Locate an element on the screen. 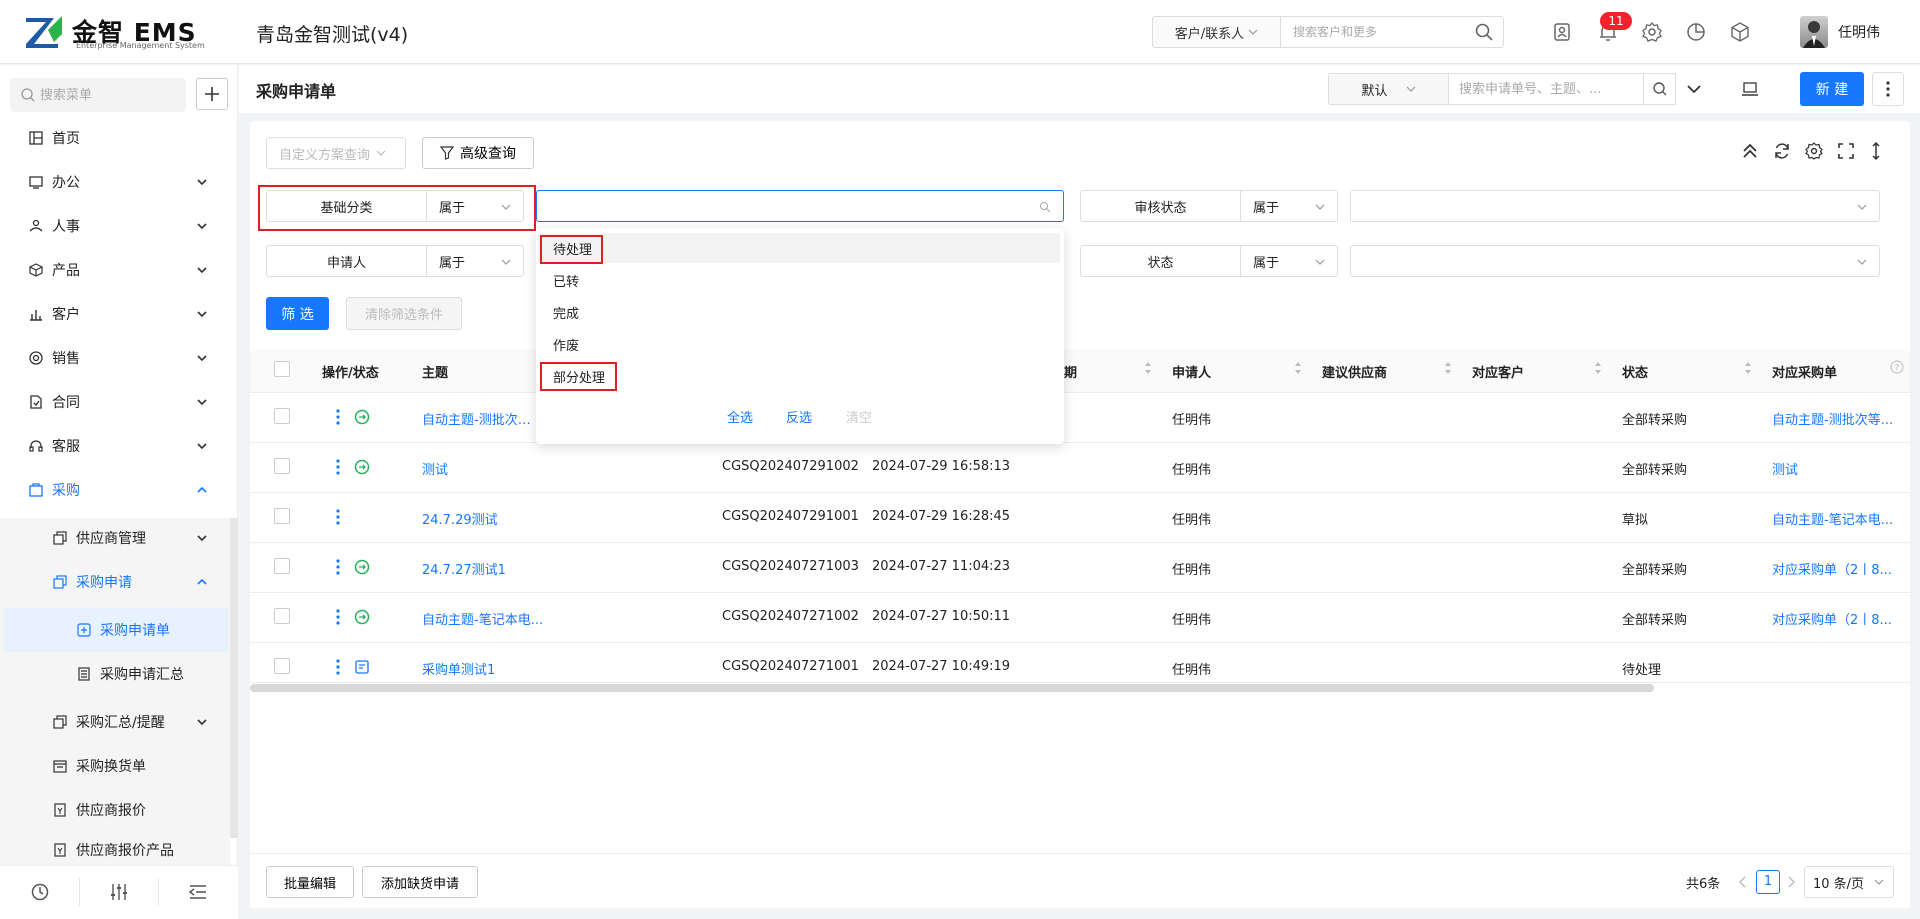 The image size is (1920, 919). dropdown-option-transferred: 已转 is located at coordinates (800, 280).